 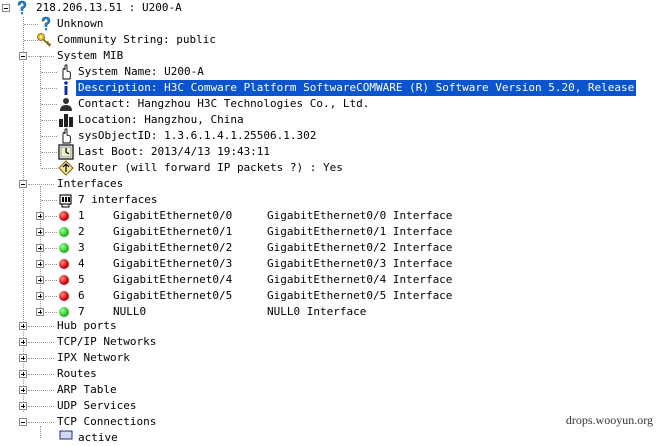 I want to click on interface-name: GigabitEthernet0/4, so click(x=173, y=279).